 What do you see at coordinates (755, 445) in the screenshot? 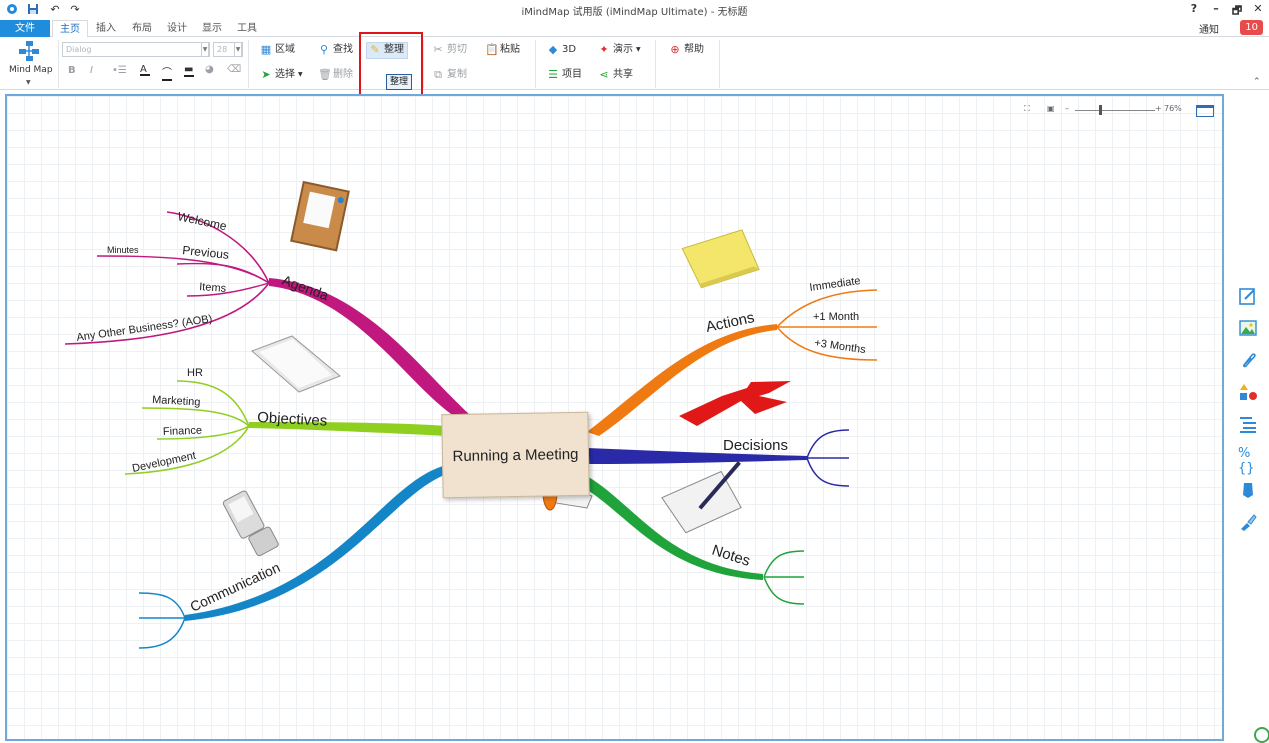
I see `decisions-label: Decisions` at bounding box center [755, 445].